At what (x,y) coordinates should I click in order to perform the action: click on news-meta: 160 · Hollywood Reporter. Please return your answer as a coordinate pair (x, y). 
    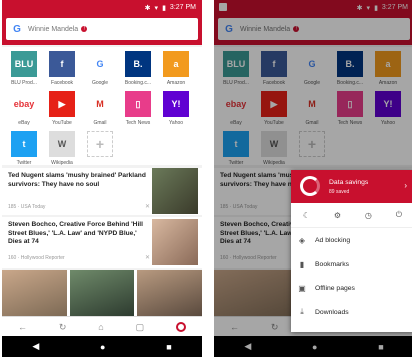
    Looking at the image, I should click on (36, 258).